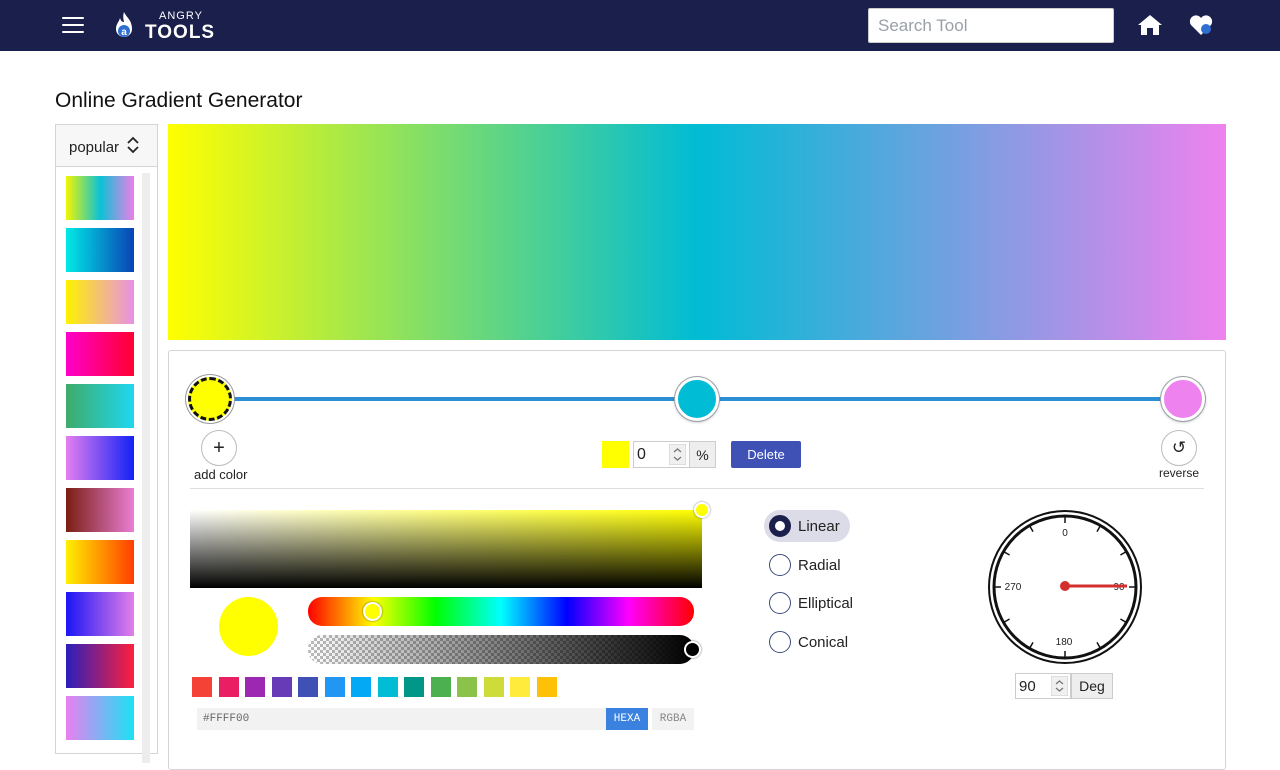 Image resolution: width=1280 pixels, height=770 pixels. I want to click on type-label-conical: Conical, so click(823, 642).